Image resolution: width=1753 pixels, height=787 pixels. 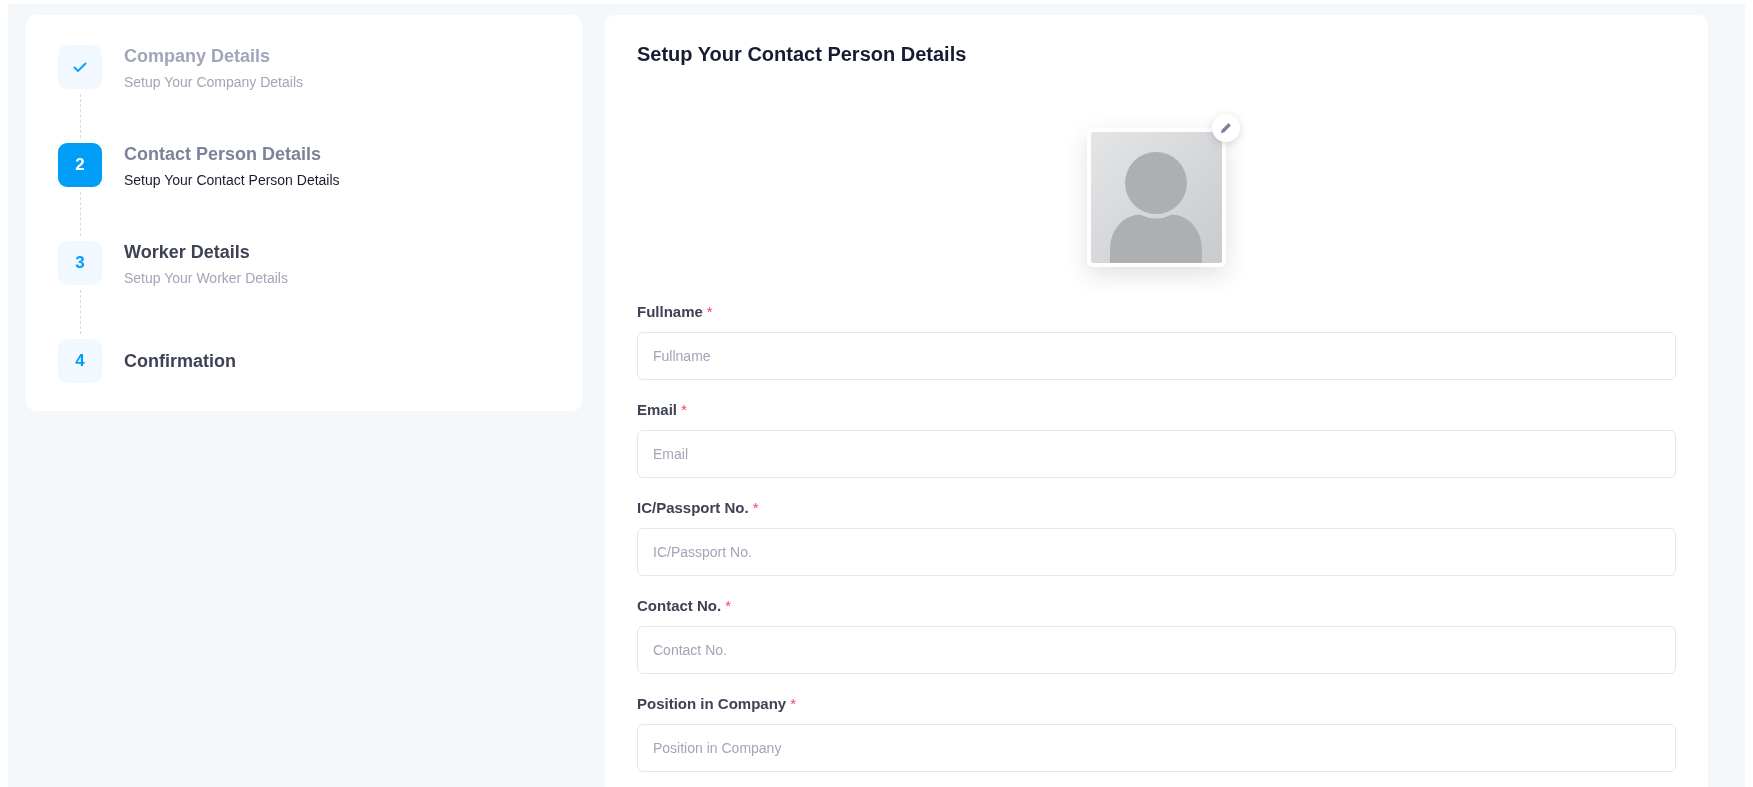 I want to click on step-number: 3, so click(x=80, y=263).